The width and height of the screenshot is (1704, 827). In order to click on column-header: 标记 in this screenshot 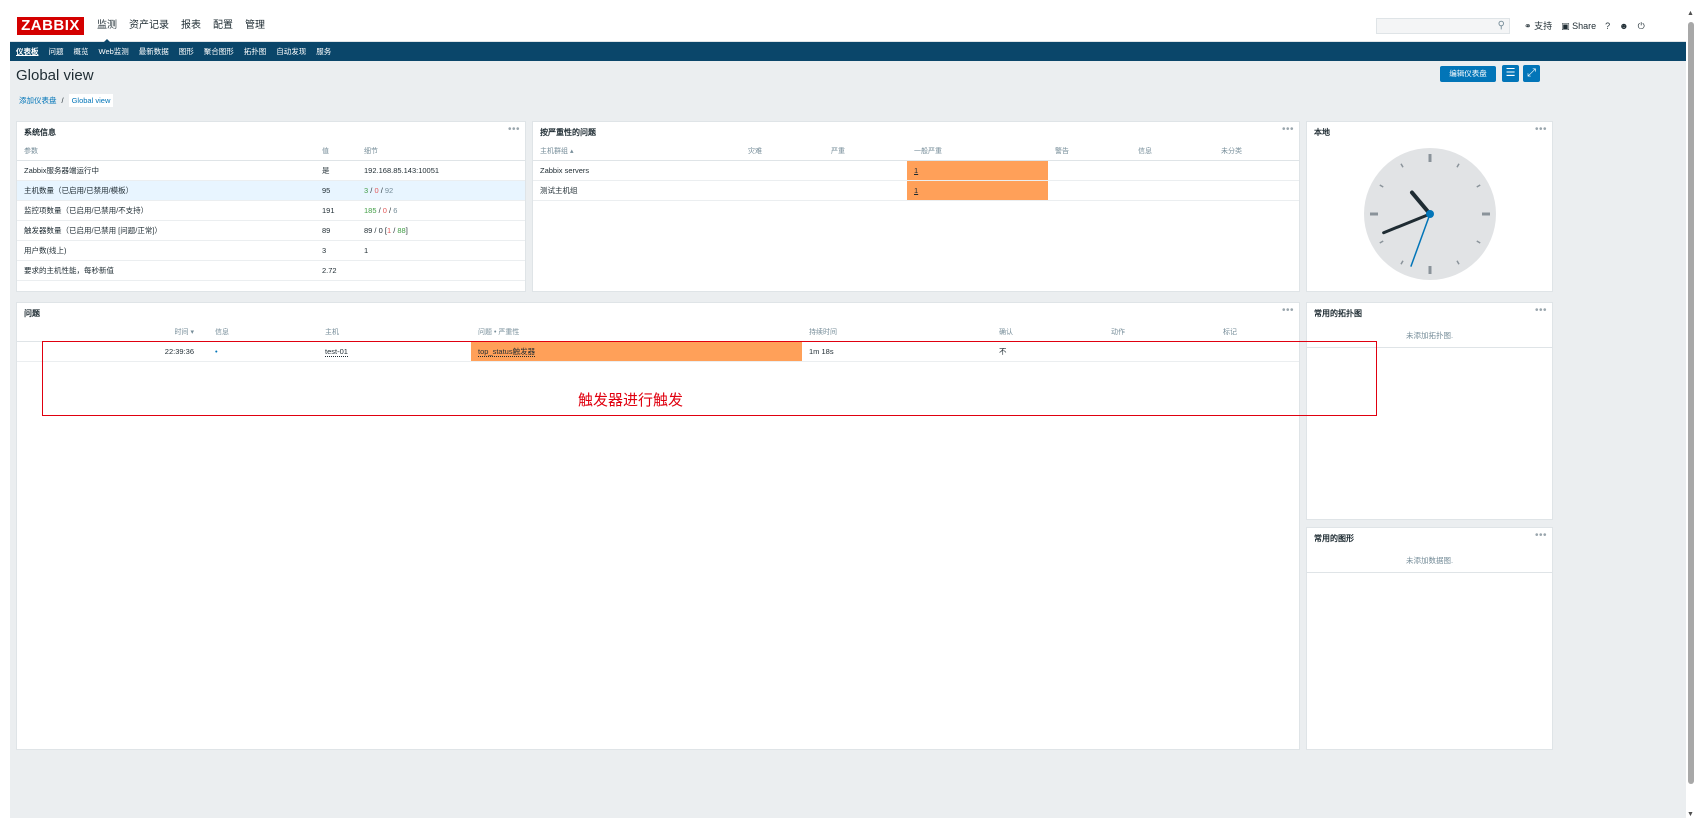, I will do `click(1257, 333)`.